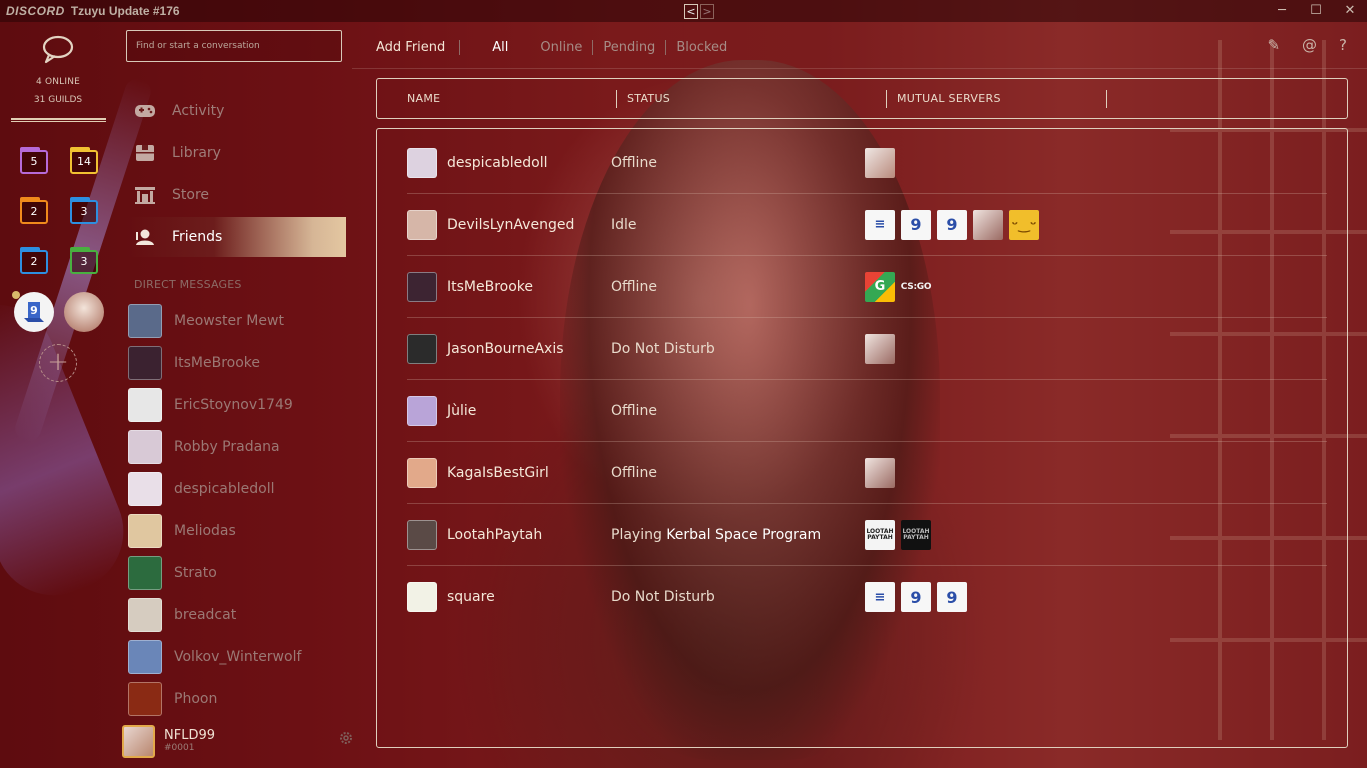  Describe the element at coordinates (1273, 45) in the screenshot. I see `new-dm-icon: ✎` at that location.